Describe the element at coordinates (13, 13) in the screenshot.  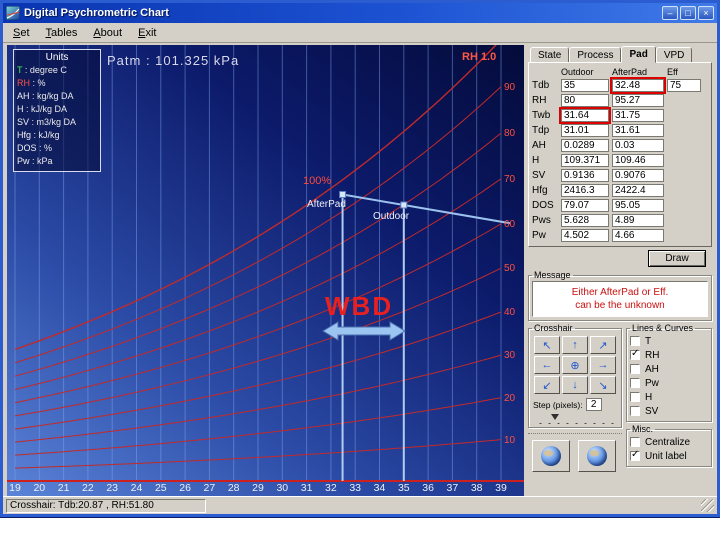
I see `app-icon` at that location.